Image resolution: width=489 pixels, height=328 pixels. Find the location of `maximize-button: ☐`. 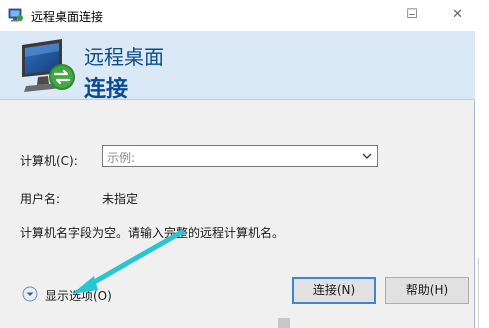

maximize-button: ☐ is located at coordinates (412, 15).